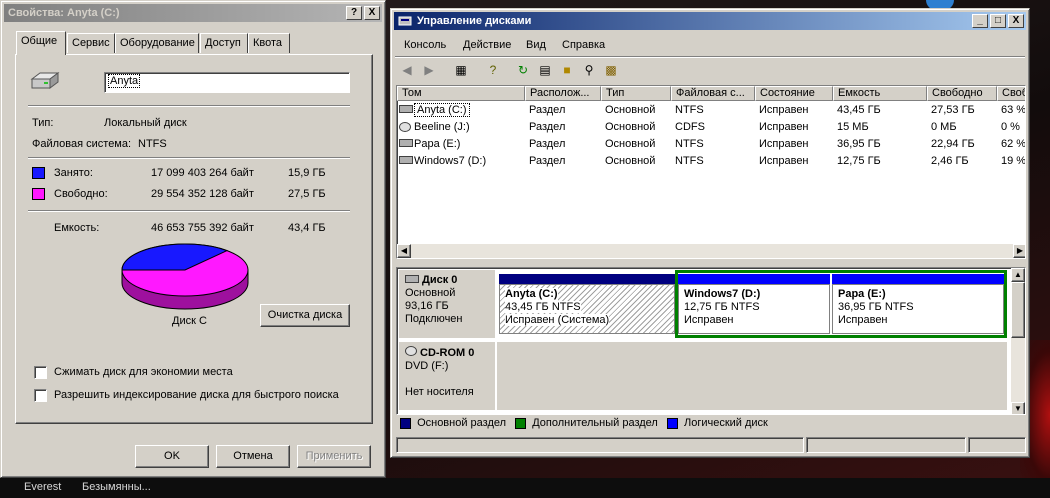  Describe the element at coordinates (794, 93) in the screenshot. I see `column-header-status: Состояние` at that location.